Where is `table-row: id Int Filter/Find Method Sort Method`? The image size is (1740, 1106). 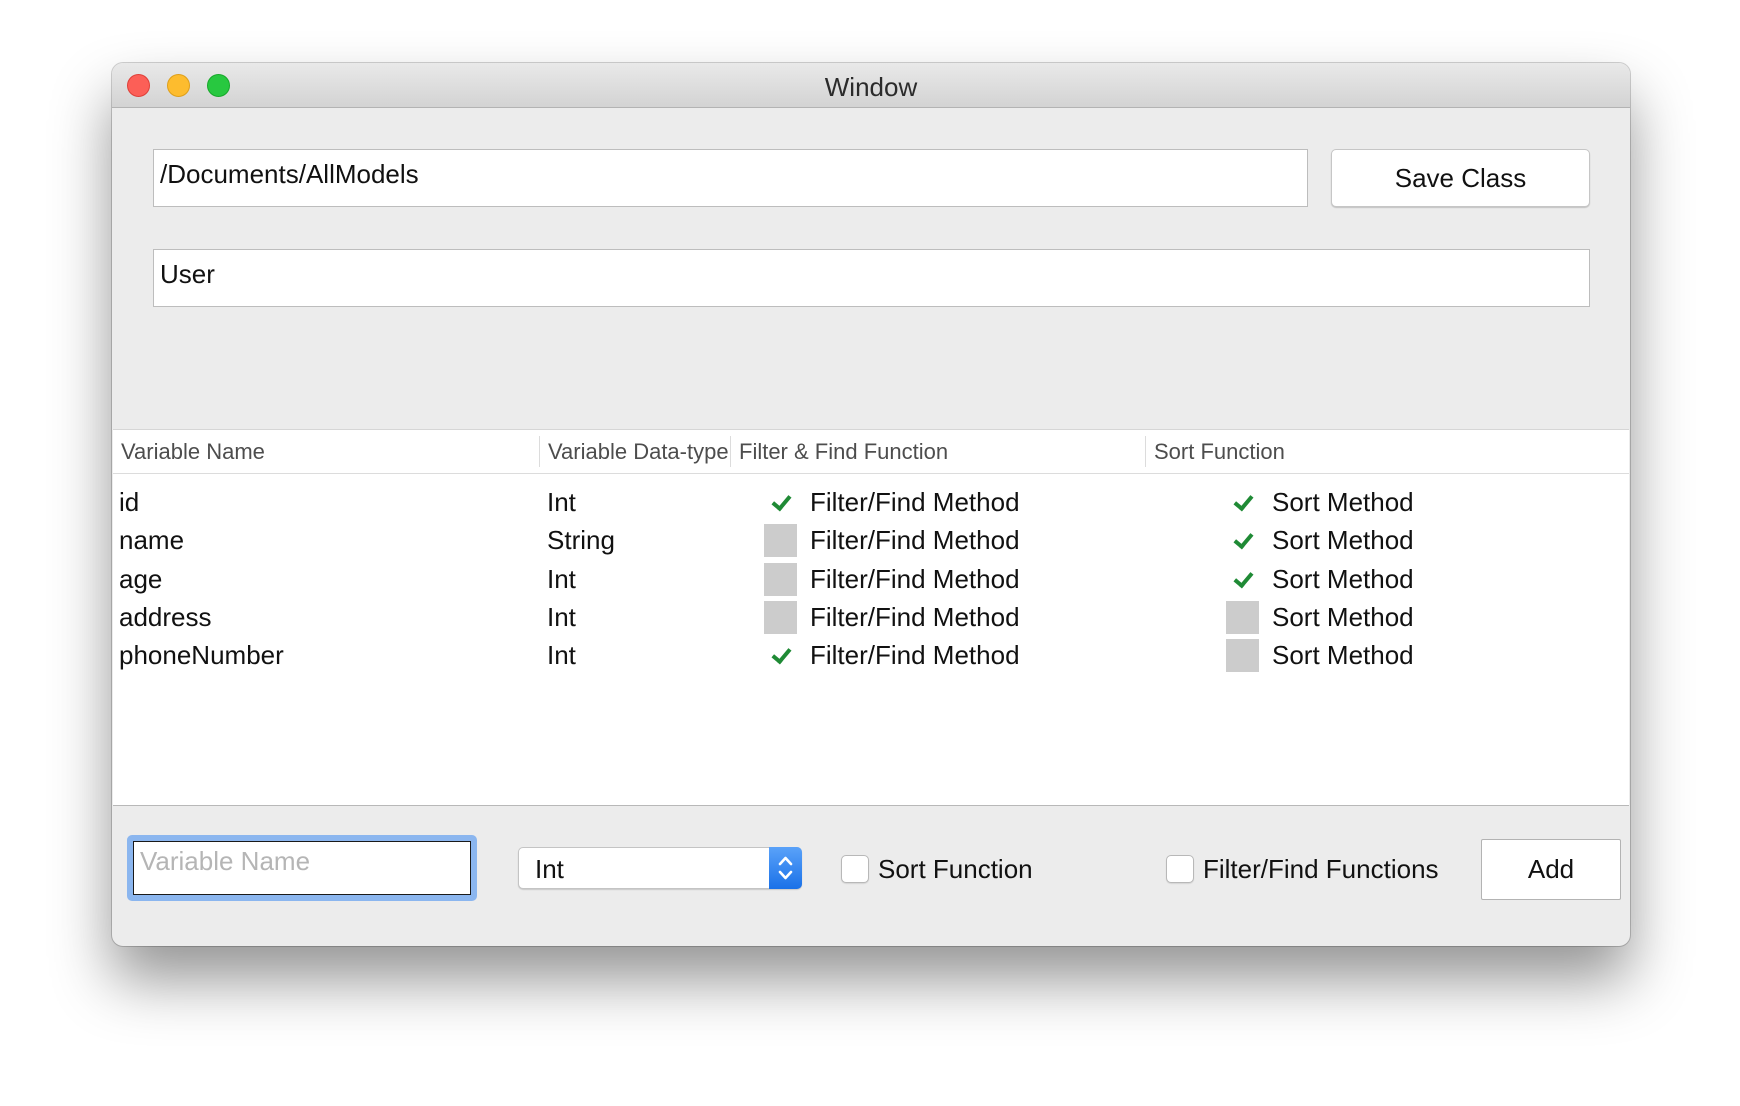 table-row: id Int Filter/Find Method Sort Method is located at coordinates (871, 502).